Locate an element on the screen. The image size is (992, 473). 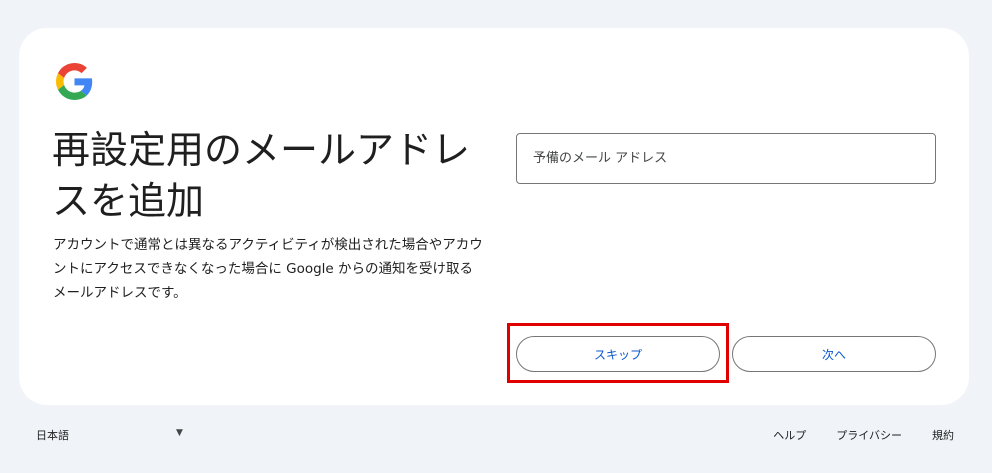
recovery-email-input is located at coordinates (726, 158).